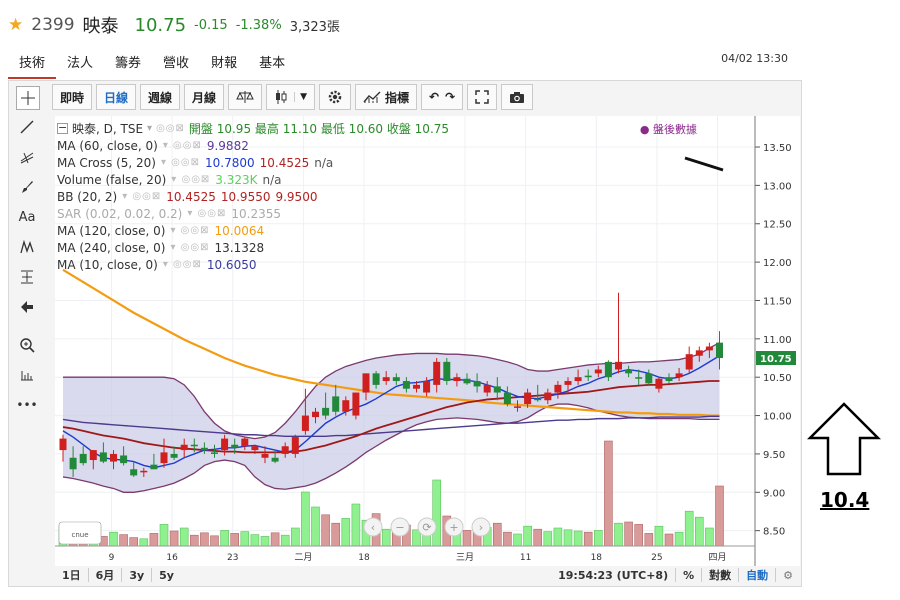 Image resolution: width=900 pixels, height=600 pixels. I want to click on interval-weekly-button: 週線, so click(160, 97).